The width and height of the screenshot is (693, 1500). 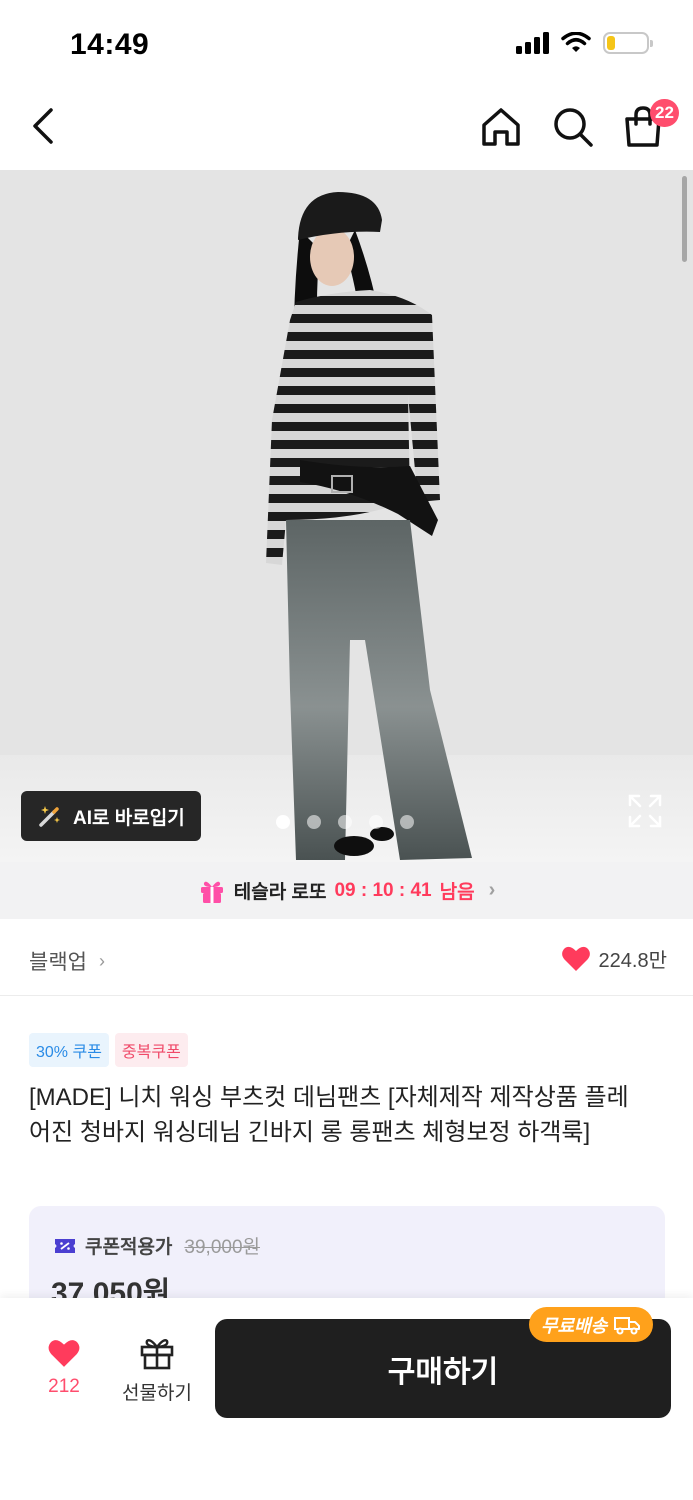 I want to click on free-shipping-badge: 무료배송, so click(x=591, y=1324).